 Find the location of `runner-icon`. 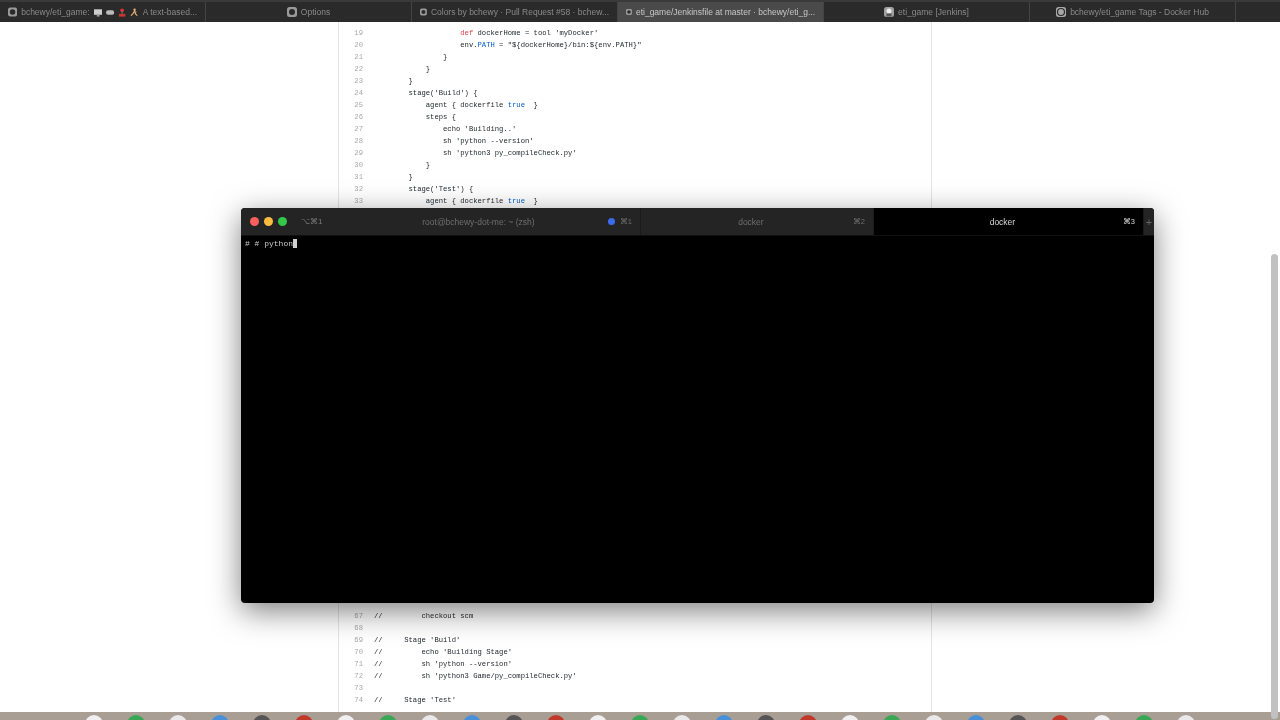

runner-icon is located at coordinates (134, 12).